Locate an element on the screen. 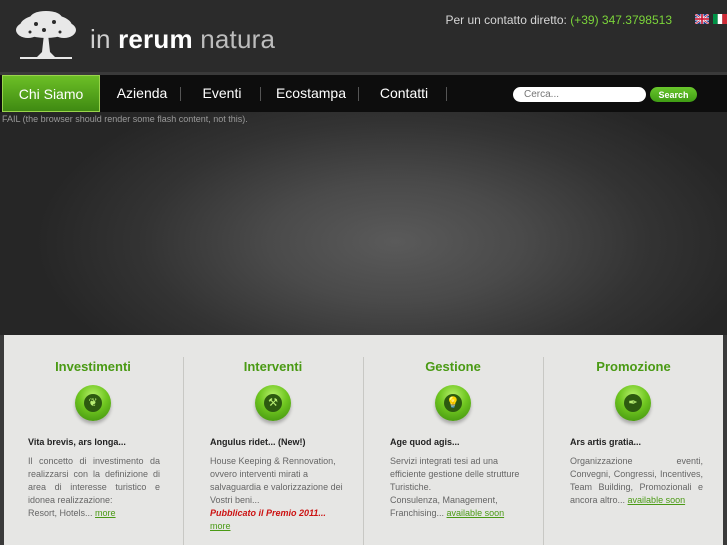  site-logo-text: in rerum natura is located at coordinates (182, 39).